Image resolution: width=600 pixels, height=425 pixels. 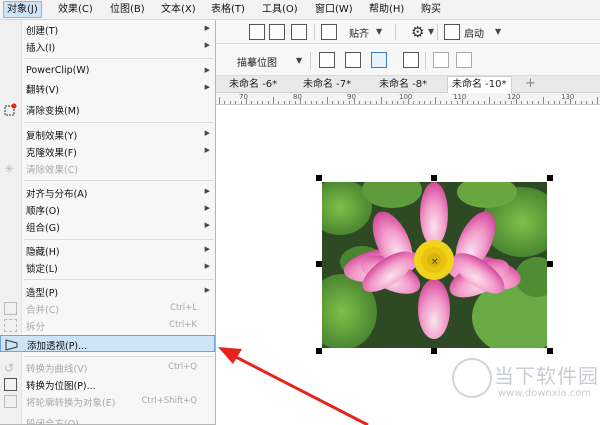 What do you see at coordinates (299, 60) in the screenshot?
I see `trace-dropdown-icon: ▼` at bounding box center [299, 60].